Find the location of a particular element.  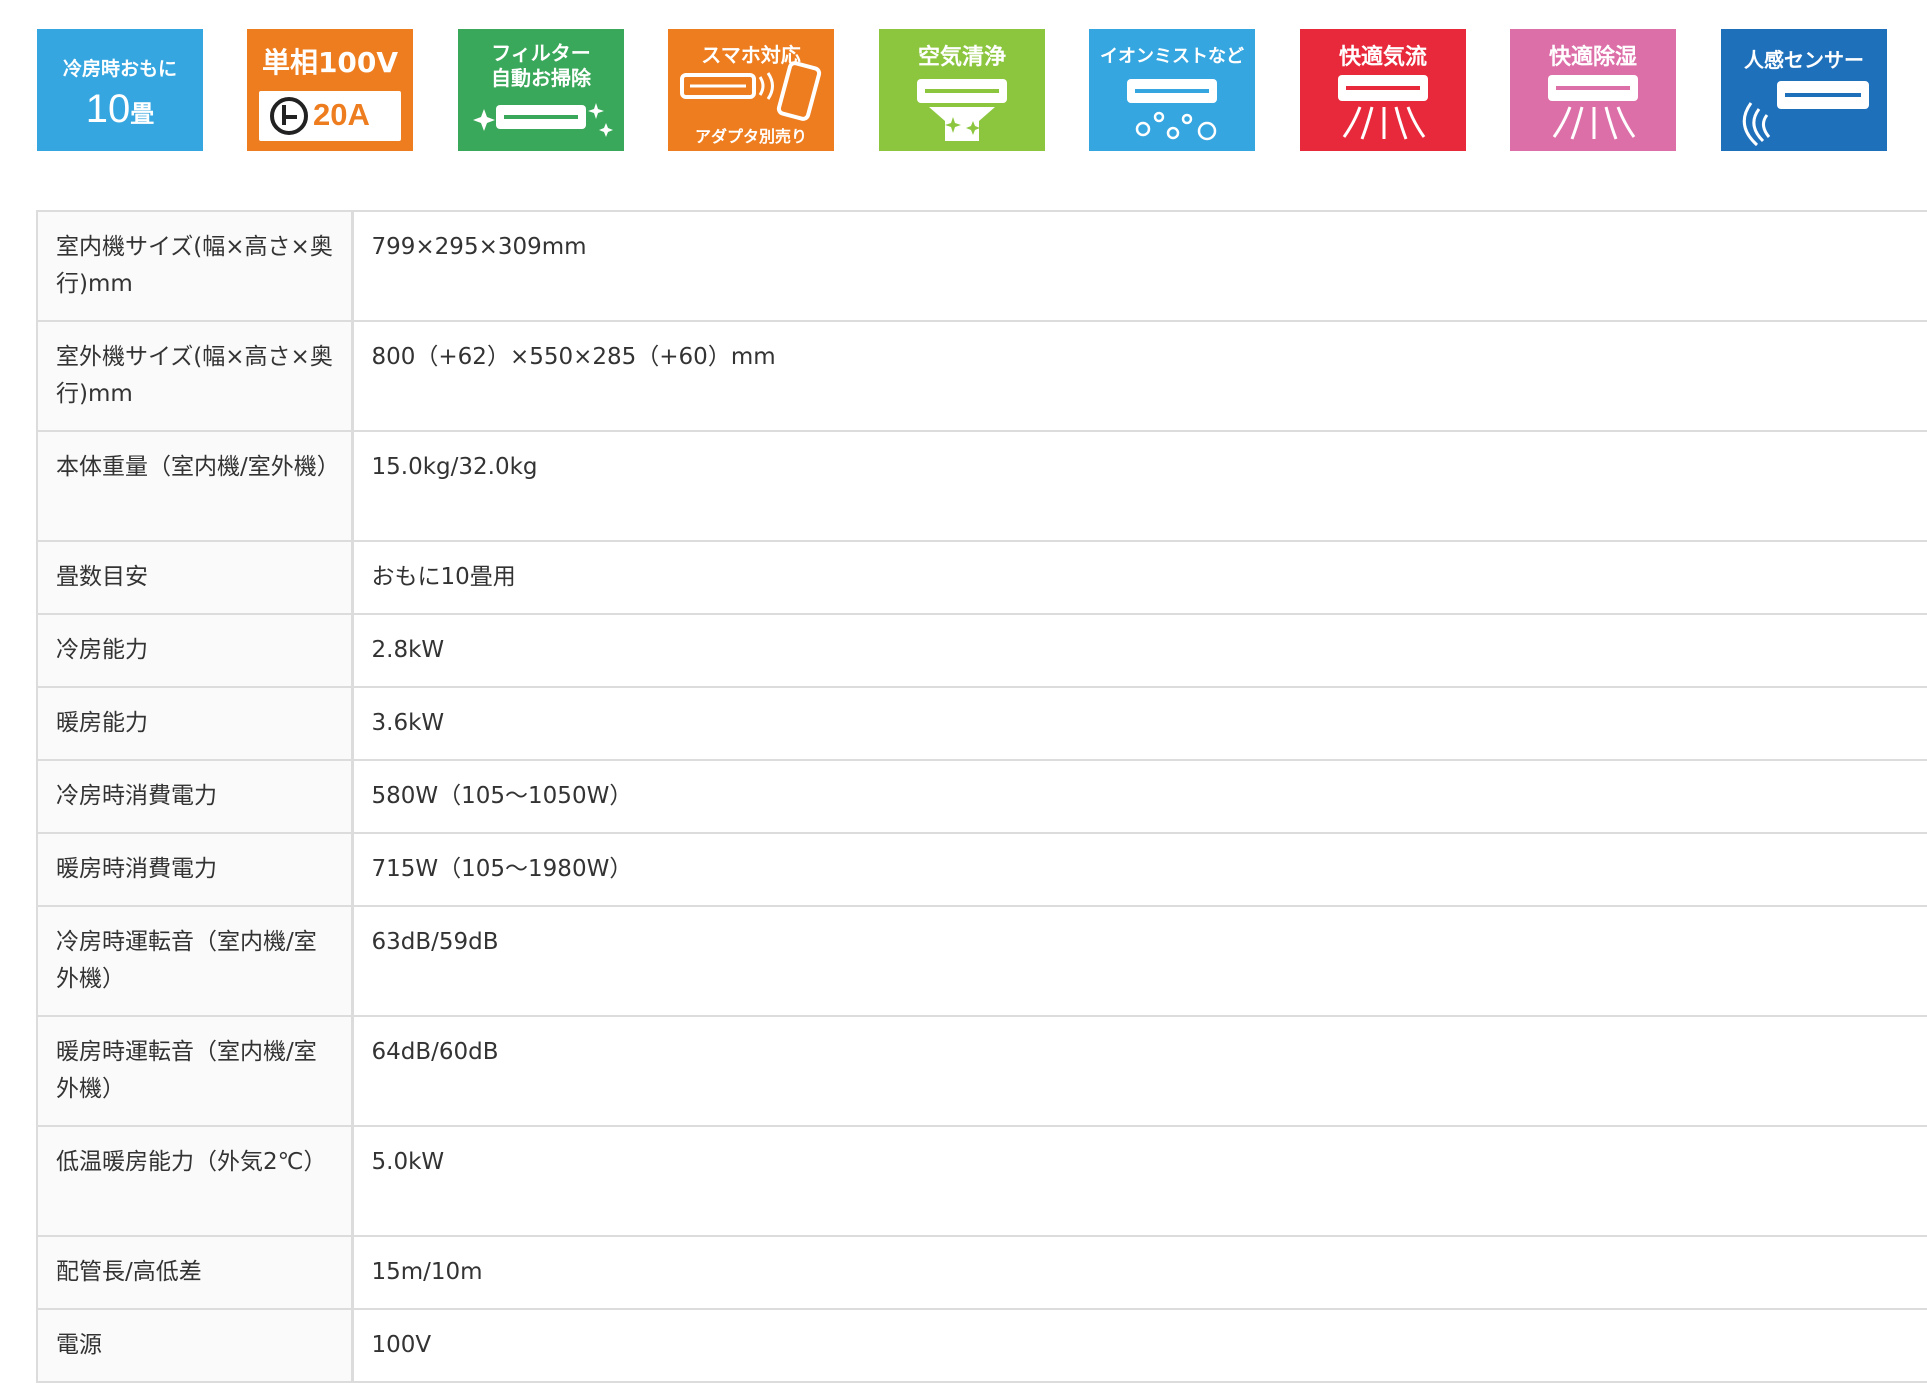

aircon-dehumid-icon is located at coordinates (1593, 107).